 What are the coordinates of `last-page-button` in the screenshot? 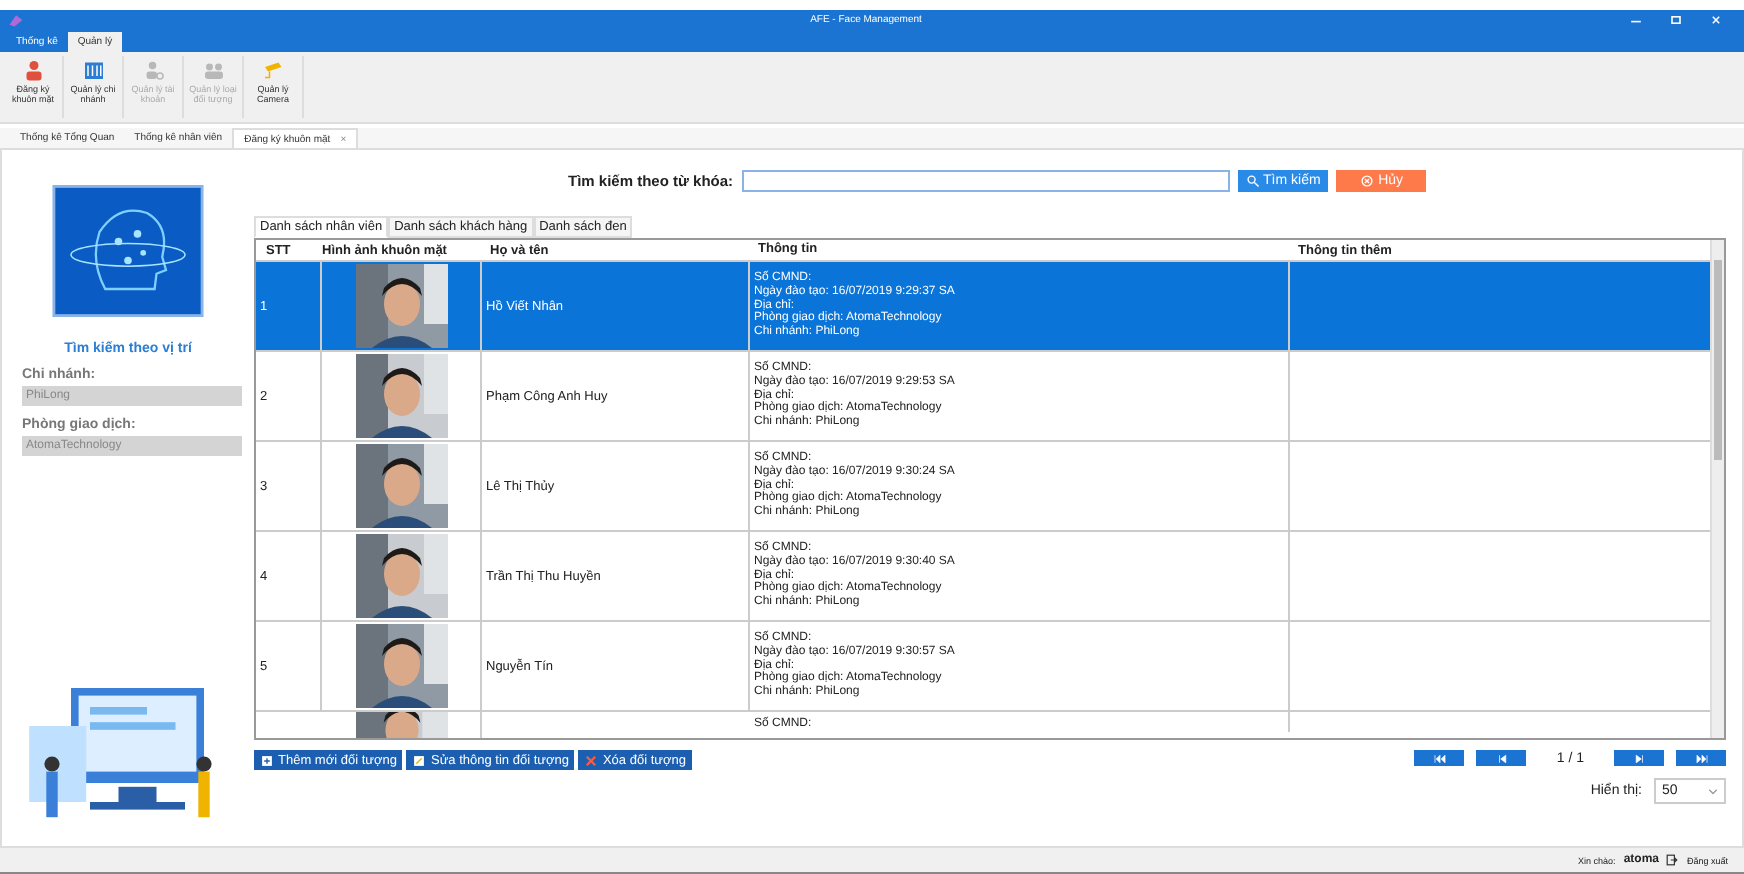 It's located at (1701, 758).